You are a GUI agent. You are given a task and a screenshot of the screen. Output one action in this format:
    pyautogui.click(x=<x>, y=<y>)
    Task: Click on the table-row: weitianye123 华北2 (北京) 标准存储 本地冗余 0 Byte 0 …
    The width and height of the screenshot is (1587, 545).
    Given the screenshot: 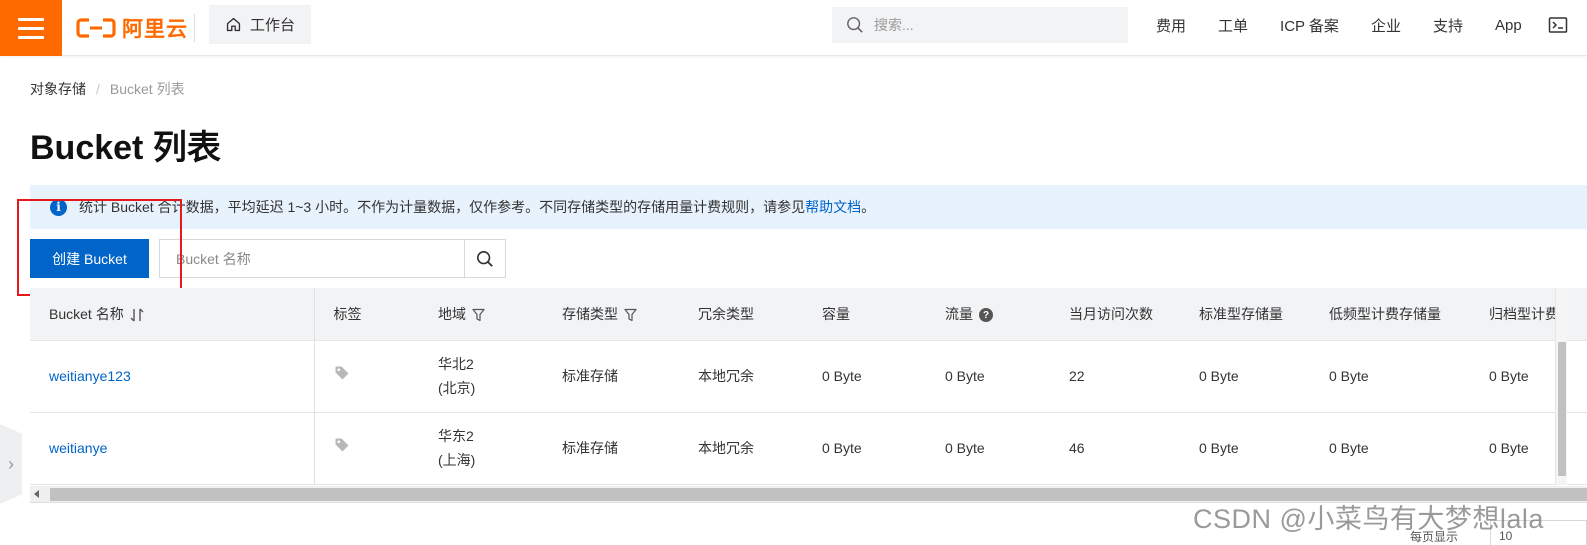 What is the action you would take?
    pyautogui.click(x=808, y=376)
    